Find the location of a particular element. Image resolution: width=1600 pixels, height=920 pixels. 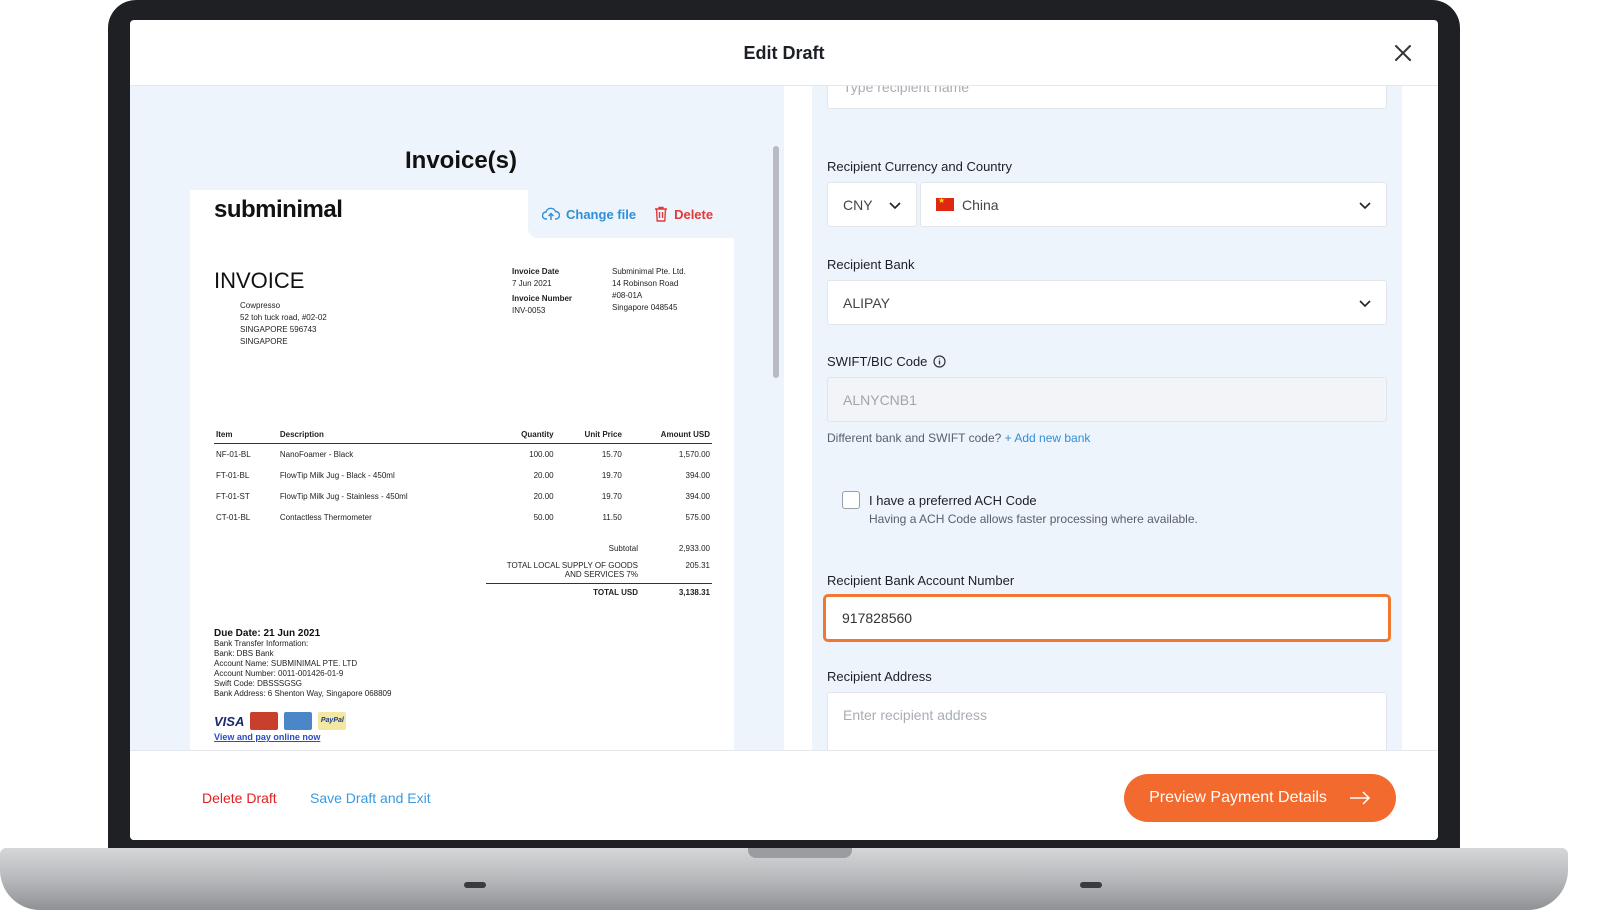

info-icon is located at coordinates (940, 361).